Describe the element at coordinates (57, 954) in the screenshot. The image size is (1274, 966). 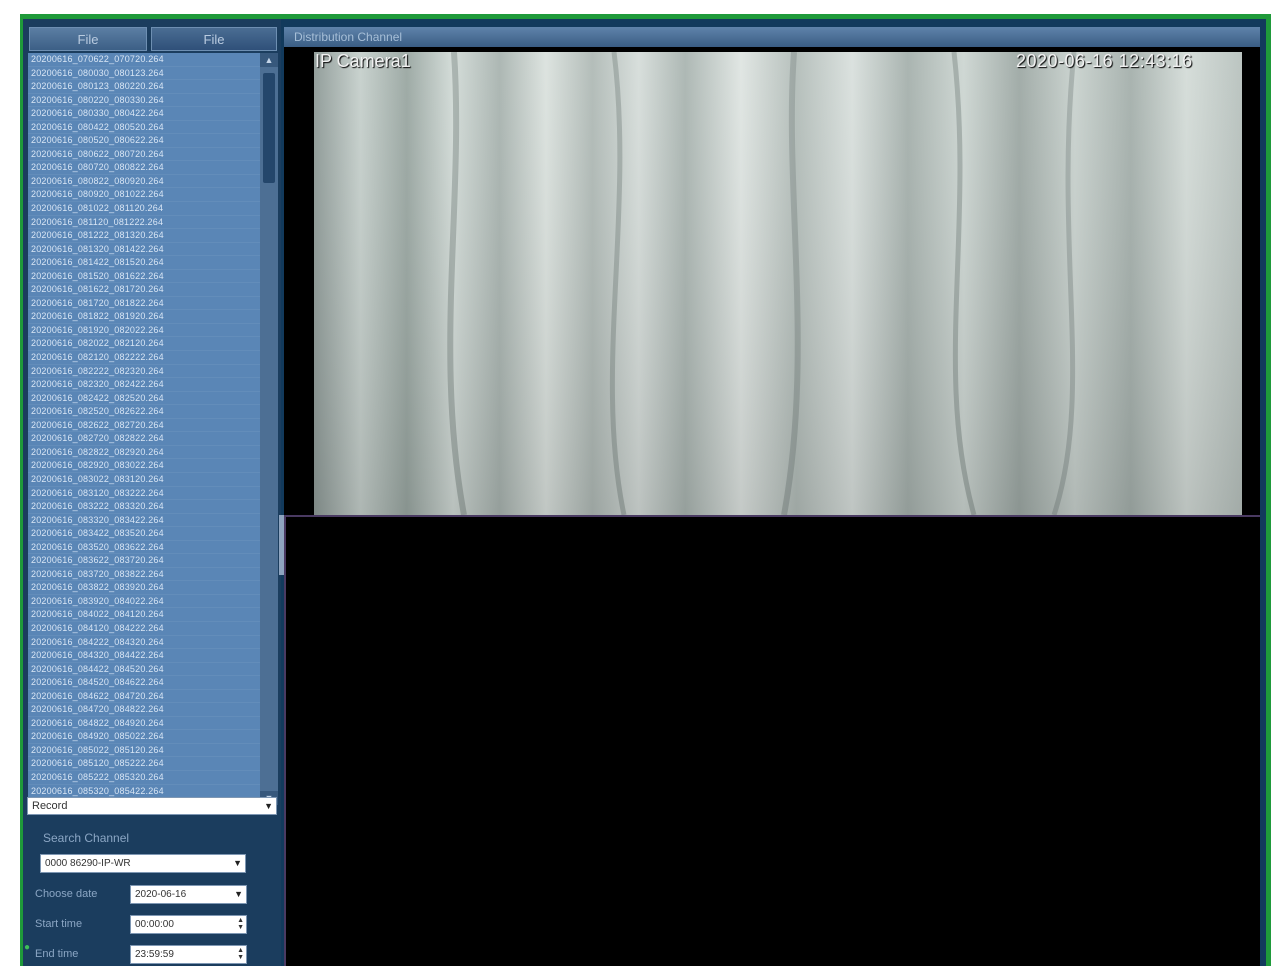
I see `end-time-label: End time` at that location.